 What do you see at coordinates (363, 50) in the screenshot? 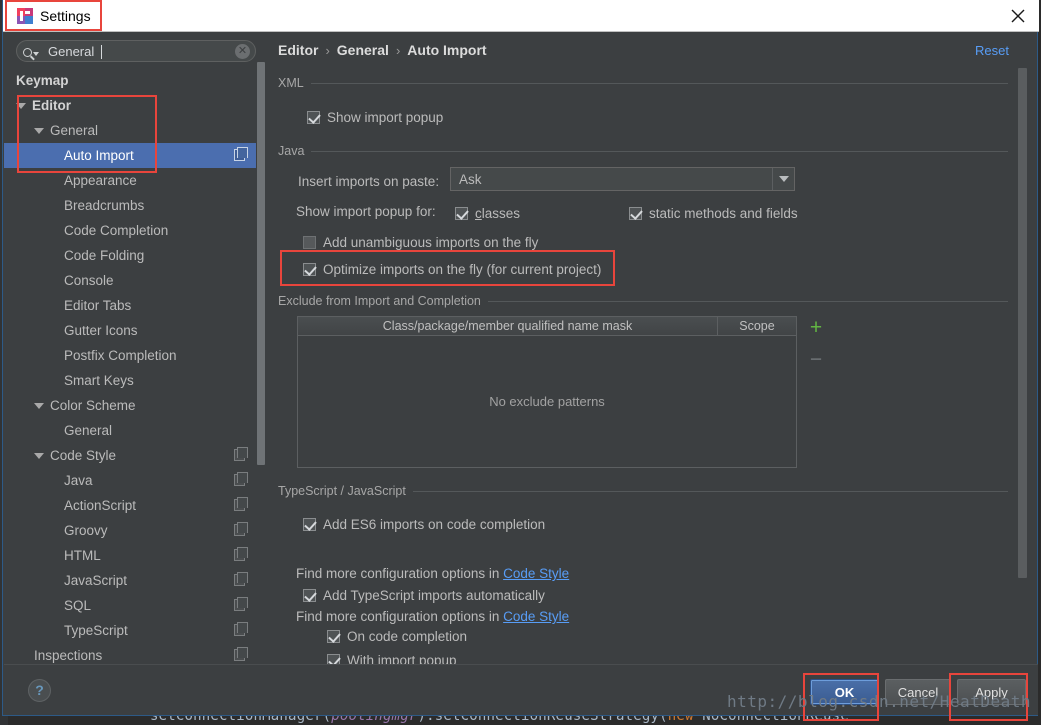
I see `breadcrumb-item-general: General` at bounding box center [363, 50].